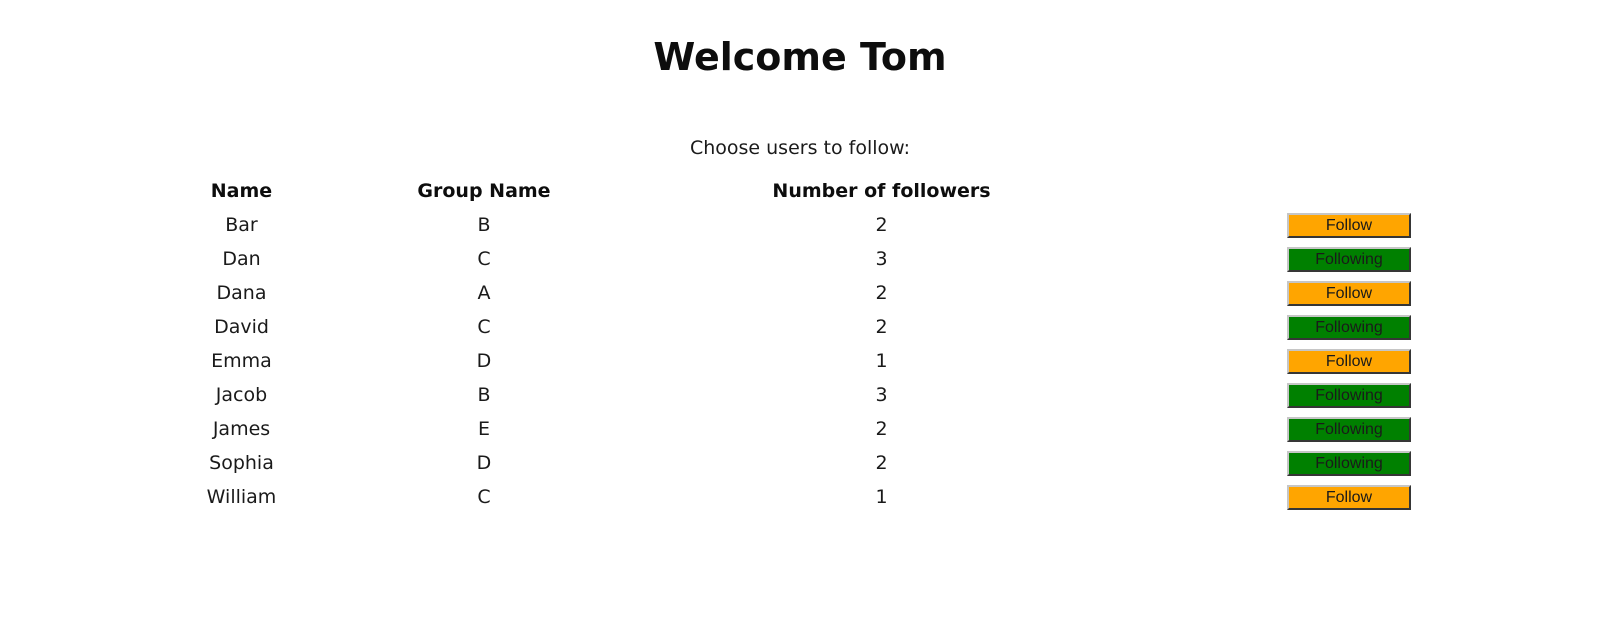  Describe the element at coordinates (1349, 191) in the screenshot. I see `column-header-action` at that location.